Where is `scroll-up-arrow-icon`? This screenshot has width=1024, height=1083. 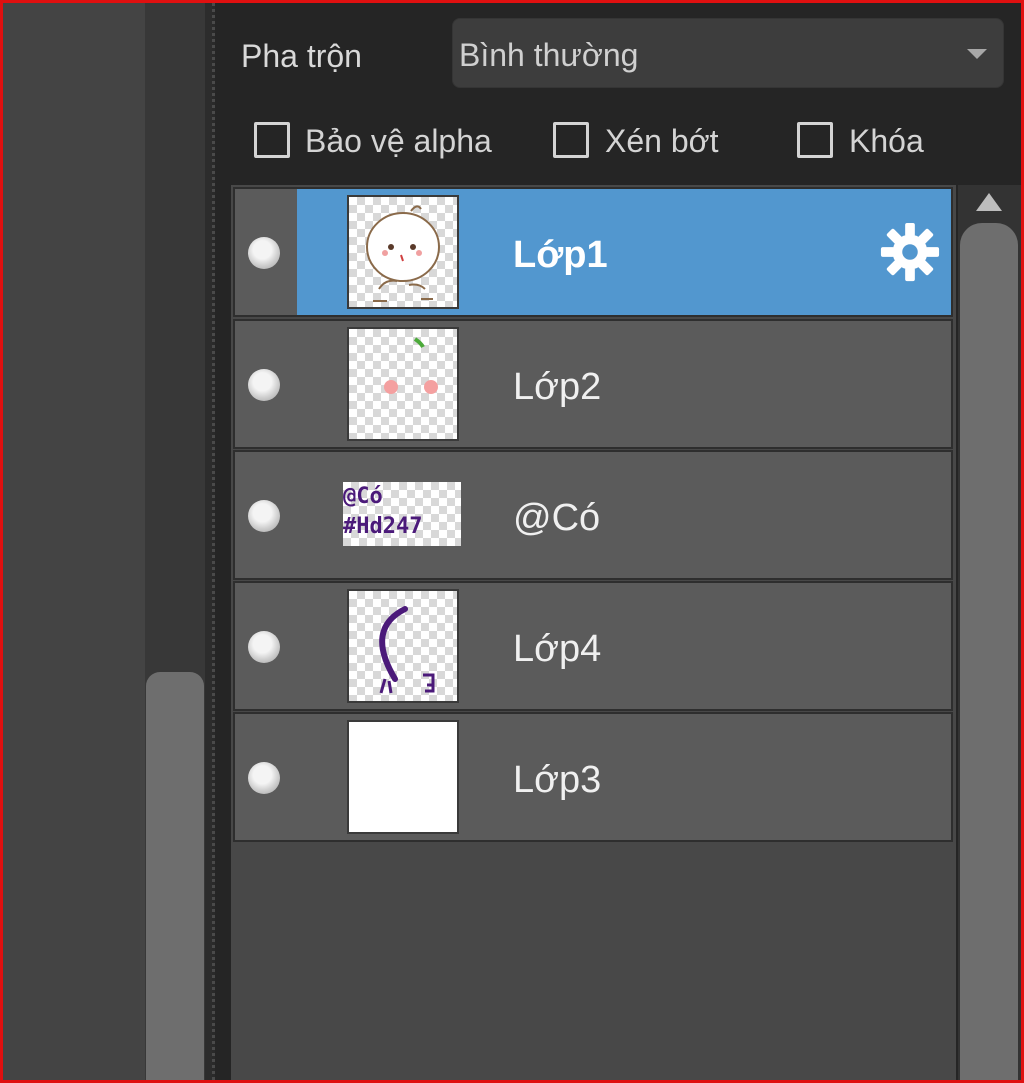 scroll-up-arrow-icon is located at coordinates (989, 202).